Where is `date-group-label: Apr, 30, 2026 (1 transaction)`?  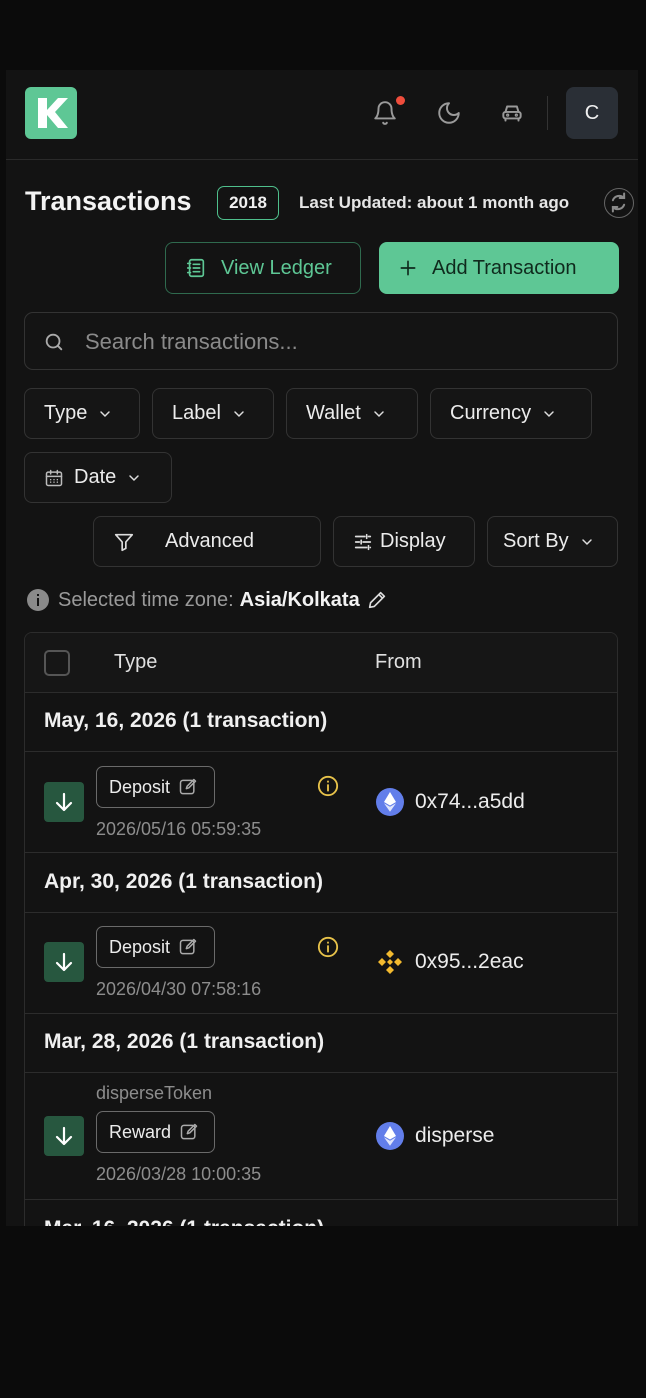
date-group-label: Apr, 30, 2026 (1 transaction) is located at coordinates (183, 881).